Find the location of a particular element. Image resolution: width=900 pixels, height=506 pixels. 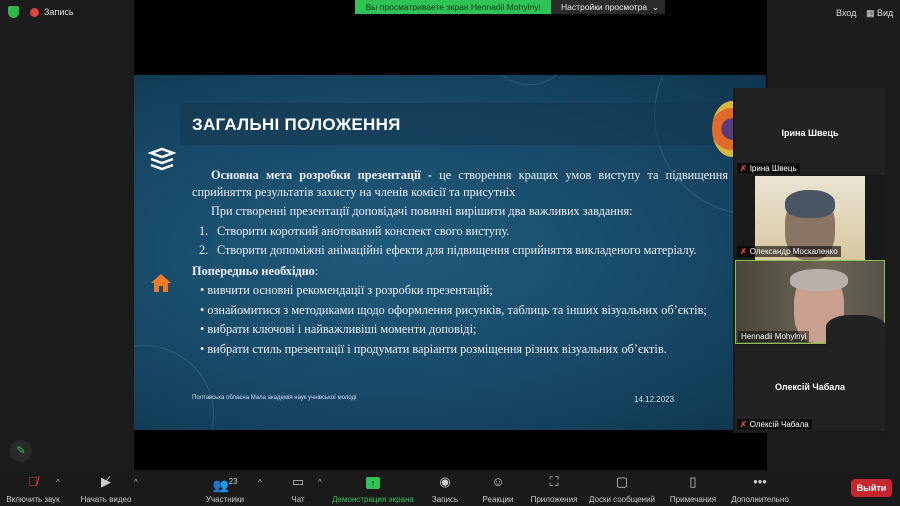

participant-name: Hennadii Mohylnyi is located at coordinates (774, 336).